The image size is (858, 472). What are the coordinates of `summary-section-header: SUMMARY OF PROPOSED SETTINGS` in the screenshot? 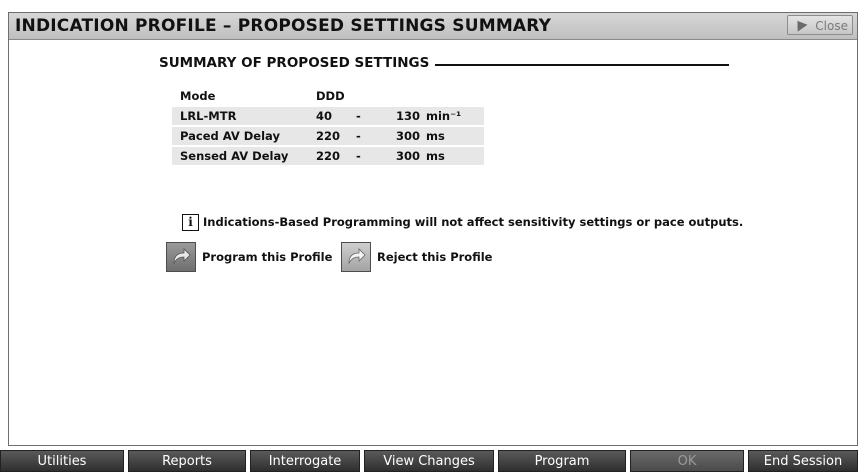 It's located at (444, 65).